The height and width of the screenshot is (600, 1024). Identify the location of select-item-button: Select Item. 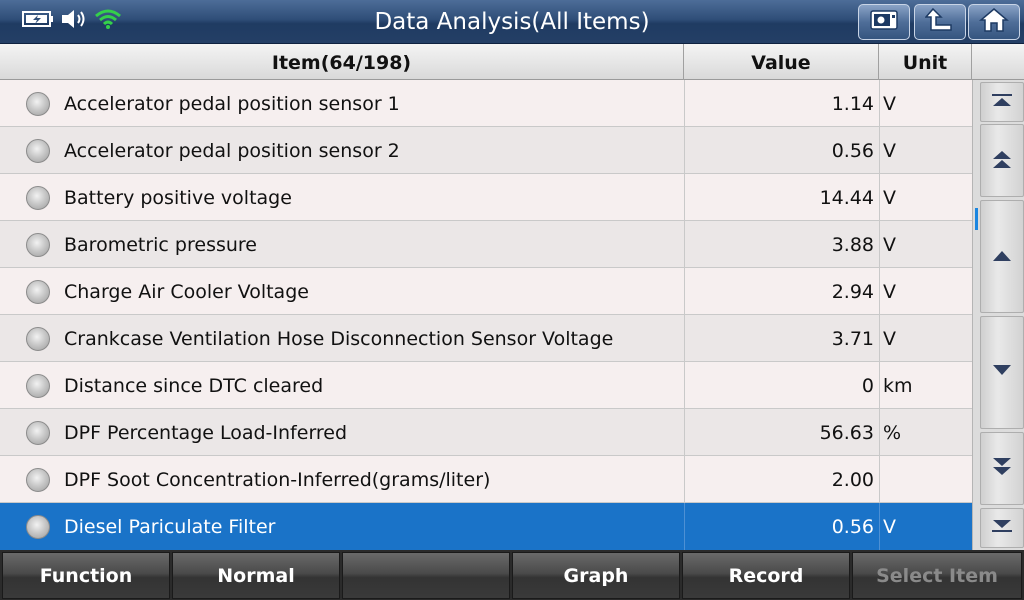
(937, 575).